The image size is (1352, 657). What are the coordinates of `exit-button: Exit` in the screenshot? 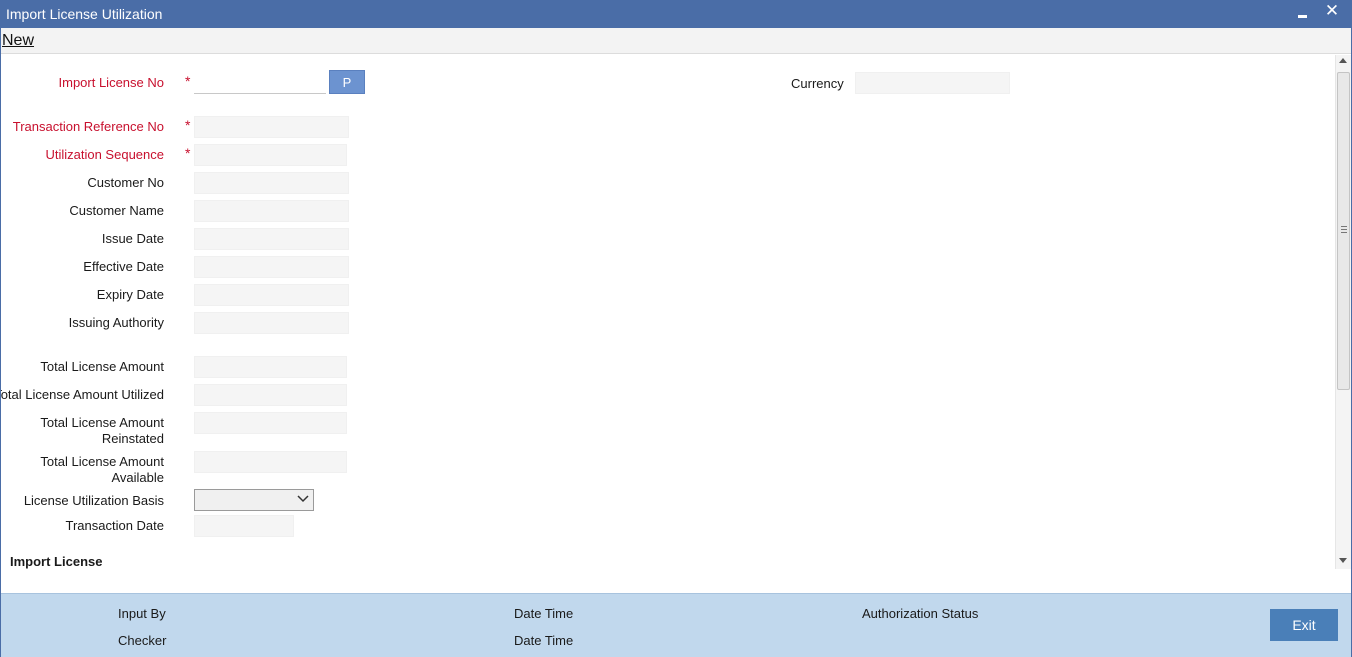 It's located at (1304, 625).